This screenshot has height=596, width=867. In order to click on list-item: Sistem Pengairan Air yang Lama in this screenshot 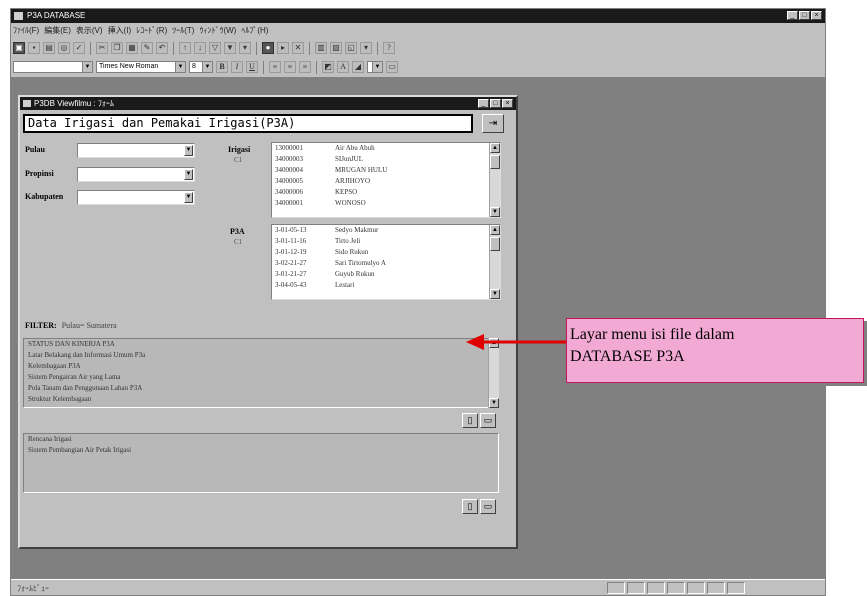, I will do `click(261, 377)`.